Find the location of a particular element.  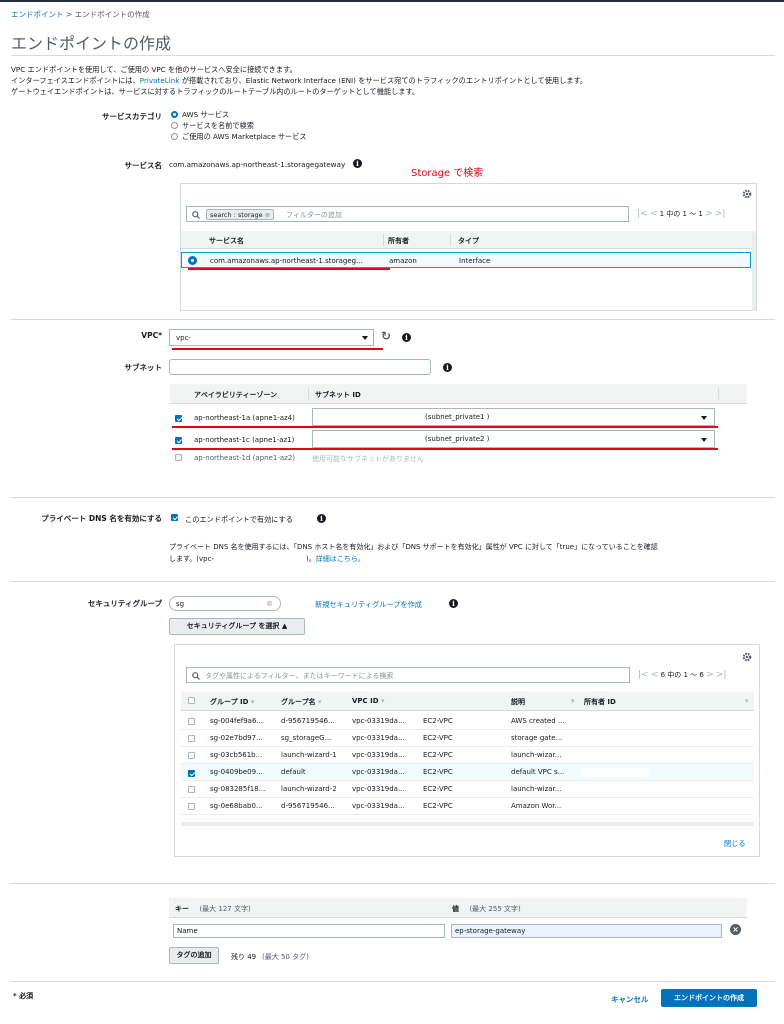

caret-up-icon: ▲ is located at coordinates (284, 626).